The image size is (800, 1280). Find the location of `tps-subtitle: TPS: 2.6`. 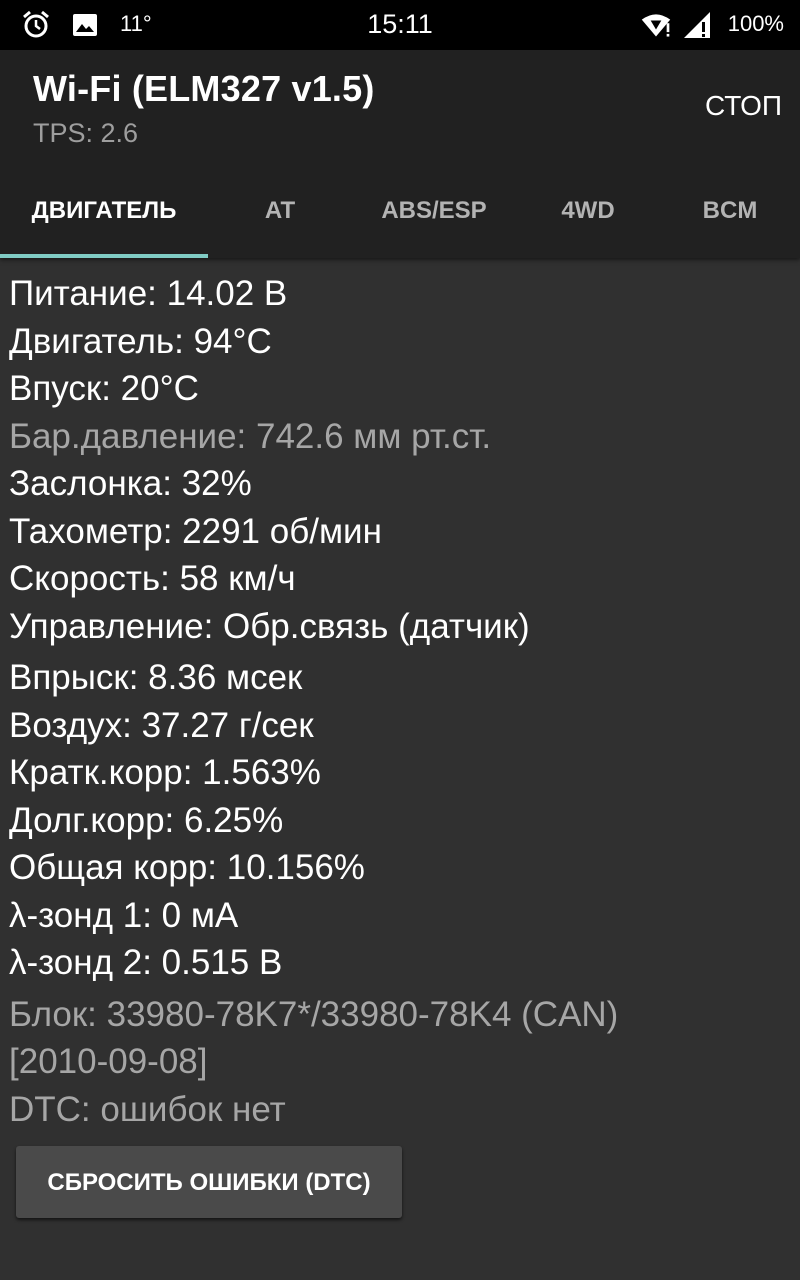

tps-subtitle: TPS: 2.6 is located at coordinates (86, 133).